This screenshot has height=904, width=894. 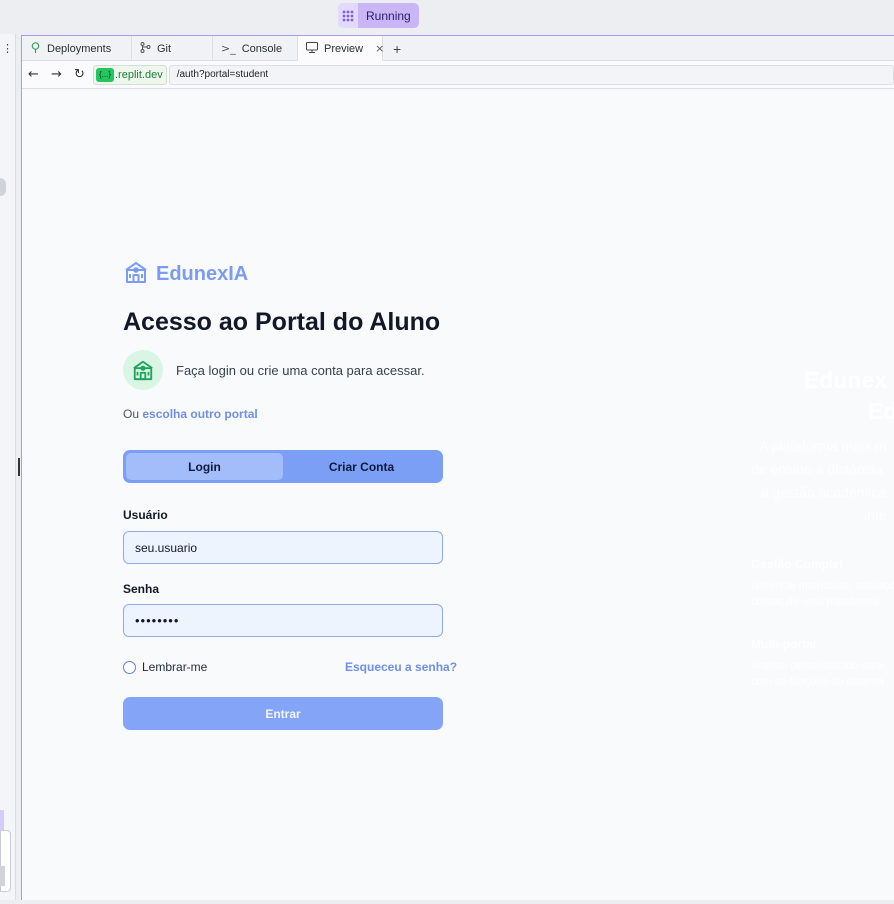 What do you see at coordinates (3, 187) in the screenshot?
I see `panel-handle` at bounding box center [3, 187].